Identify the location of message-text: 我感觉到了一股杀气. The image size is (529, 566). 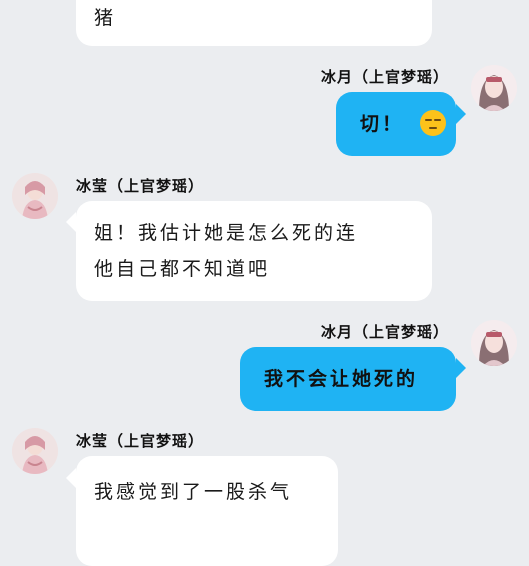
(193, 492).